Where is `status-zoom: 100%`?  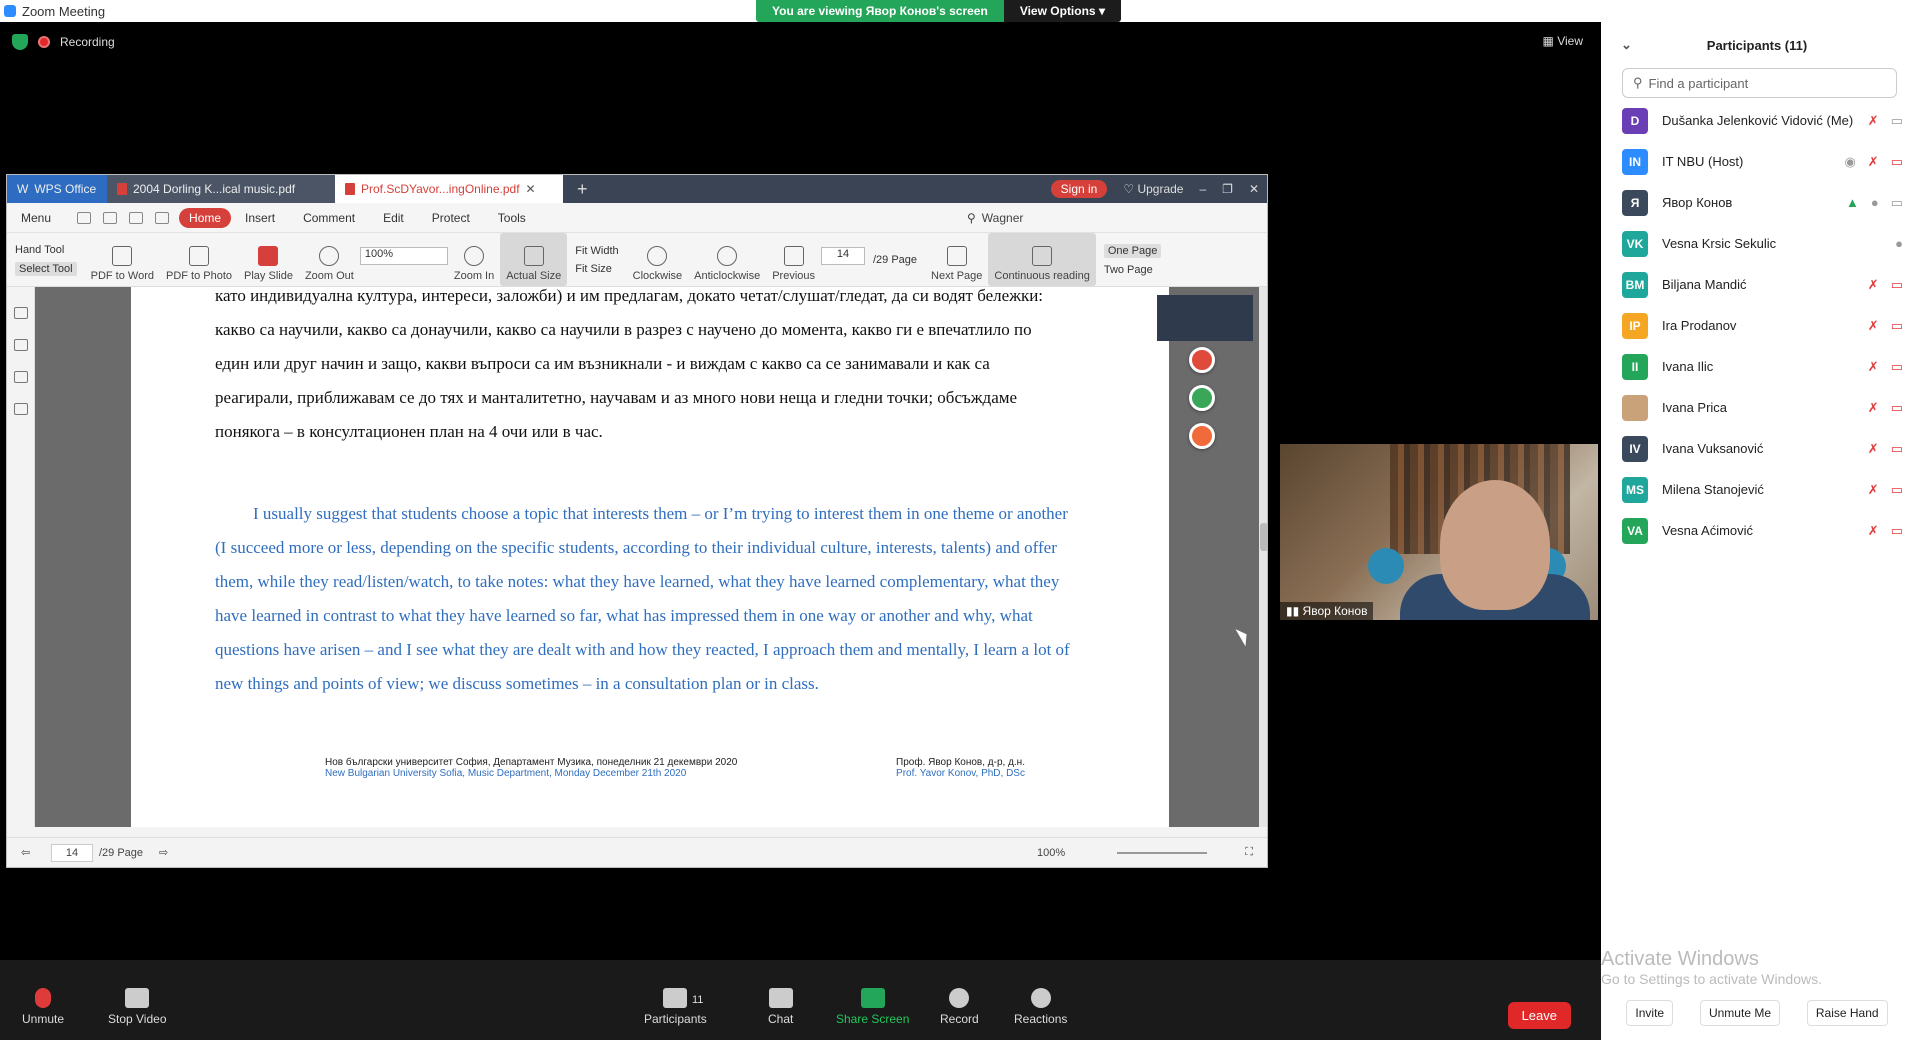 status-zoom: 100% is located at coordinates (1051, 853).